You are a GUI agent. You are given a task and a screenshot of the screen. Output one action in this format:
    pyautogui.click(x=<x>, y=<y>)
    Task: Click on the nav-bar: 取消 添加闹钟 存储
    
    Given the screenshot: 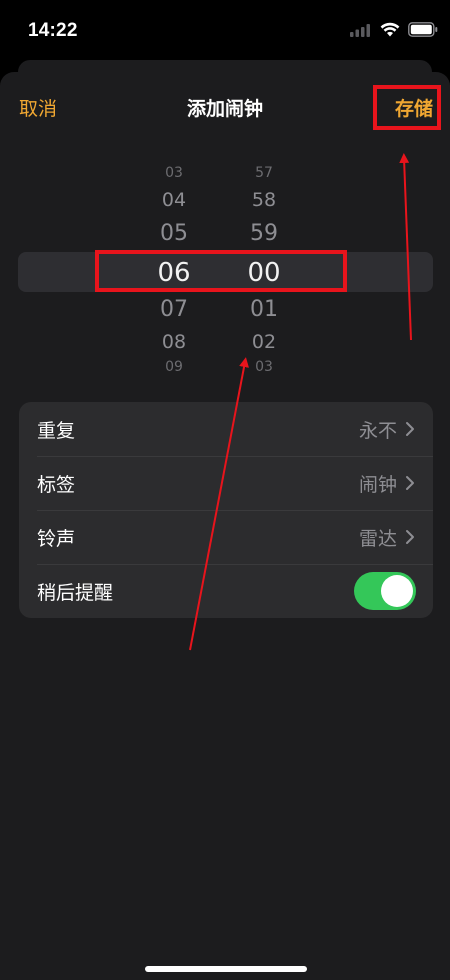 What is the action you would take?
    pyautogui.click(x=225, y=107)
    